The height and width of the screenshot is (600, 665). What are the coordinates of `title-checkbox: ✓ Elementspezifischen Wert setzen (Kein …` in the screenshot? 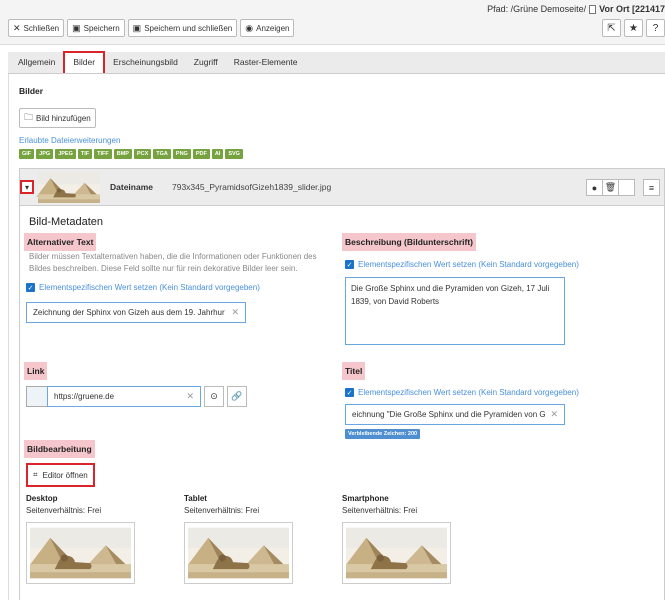 It's located at (462, 392).